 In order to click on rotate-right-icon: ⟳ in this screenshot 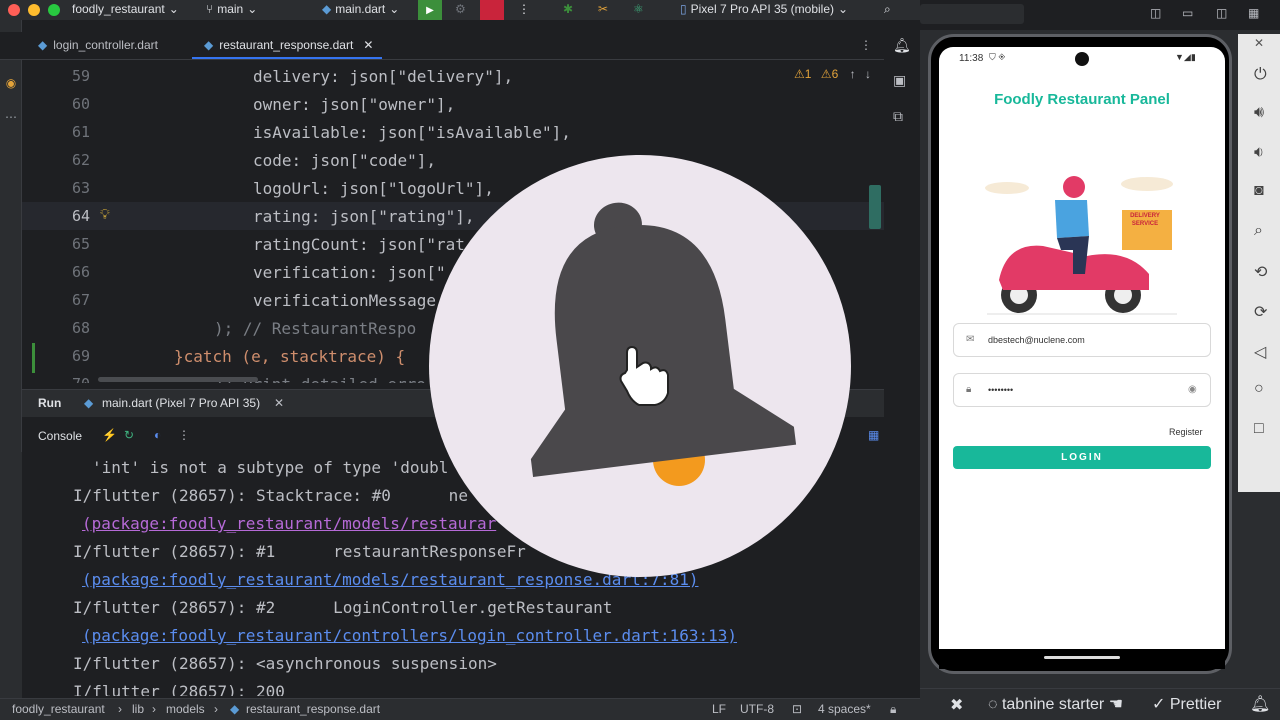, I will do `click(1260, 312)`.